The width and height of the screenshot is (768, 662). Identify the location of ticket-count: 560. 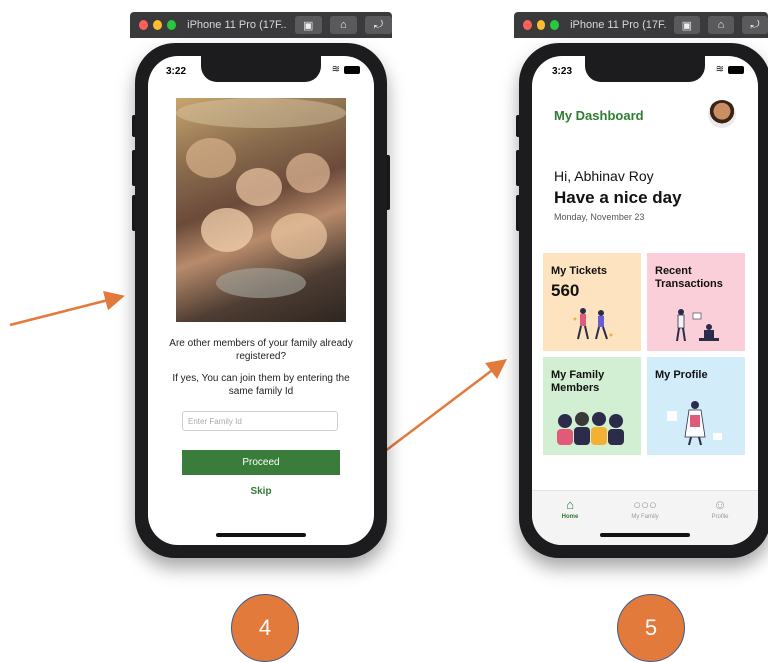
(565, 290).